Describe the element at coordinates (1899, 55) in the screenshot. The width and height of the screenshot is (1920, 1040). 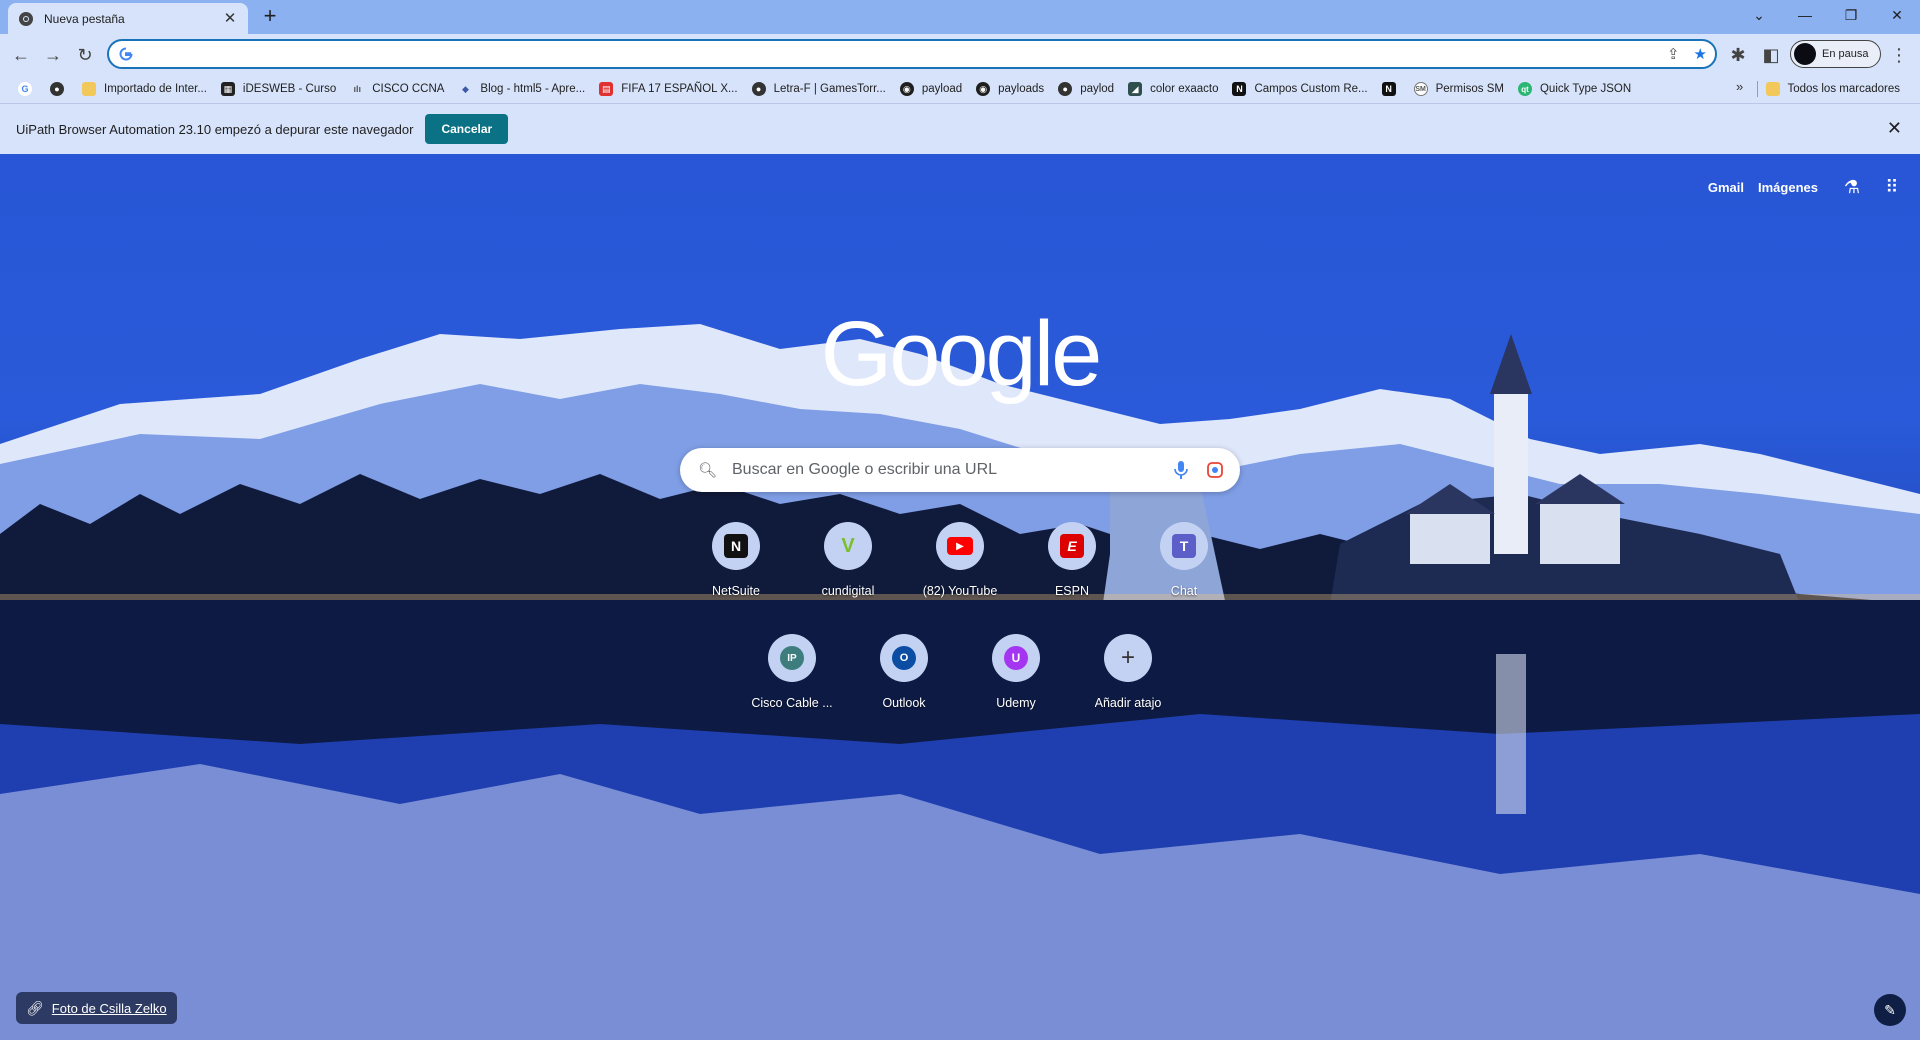
I see `menu-kebab-icon: ⋮` at that location.